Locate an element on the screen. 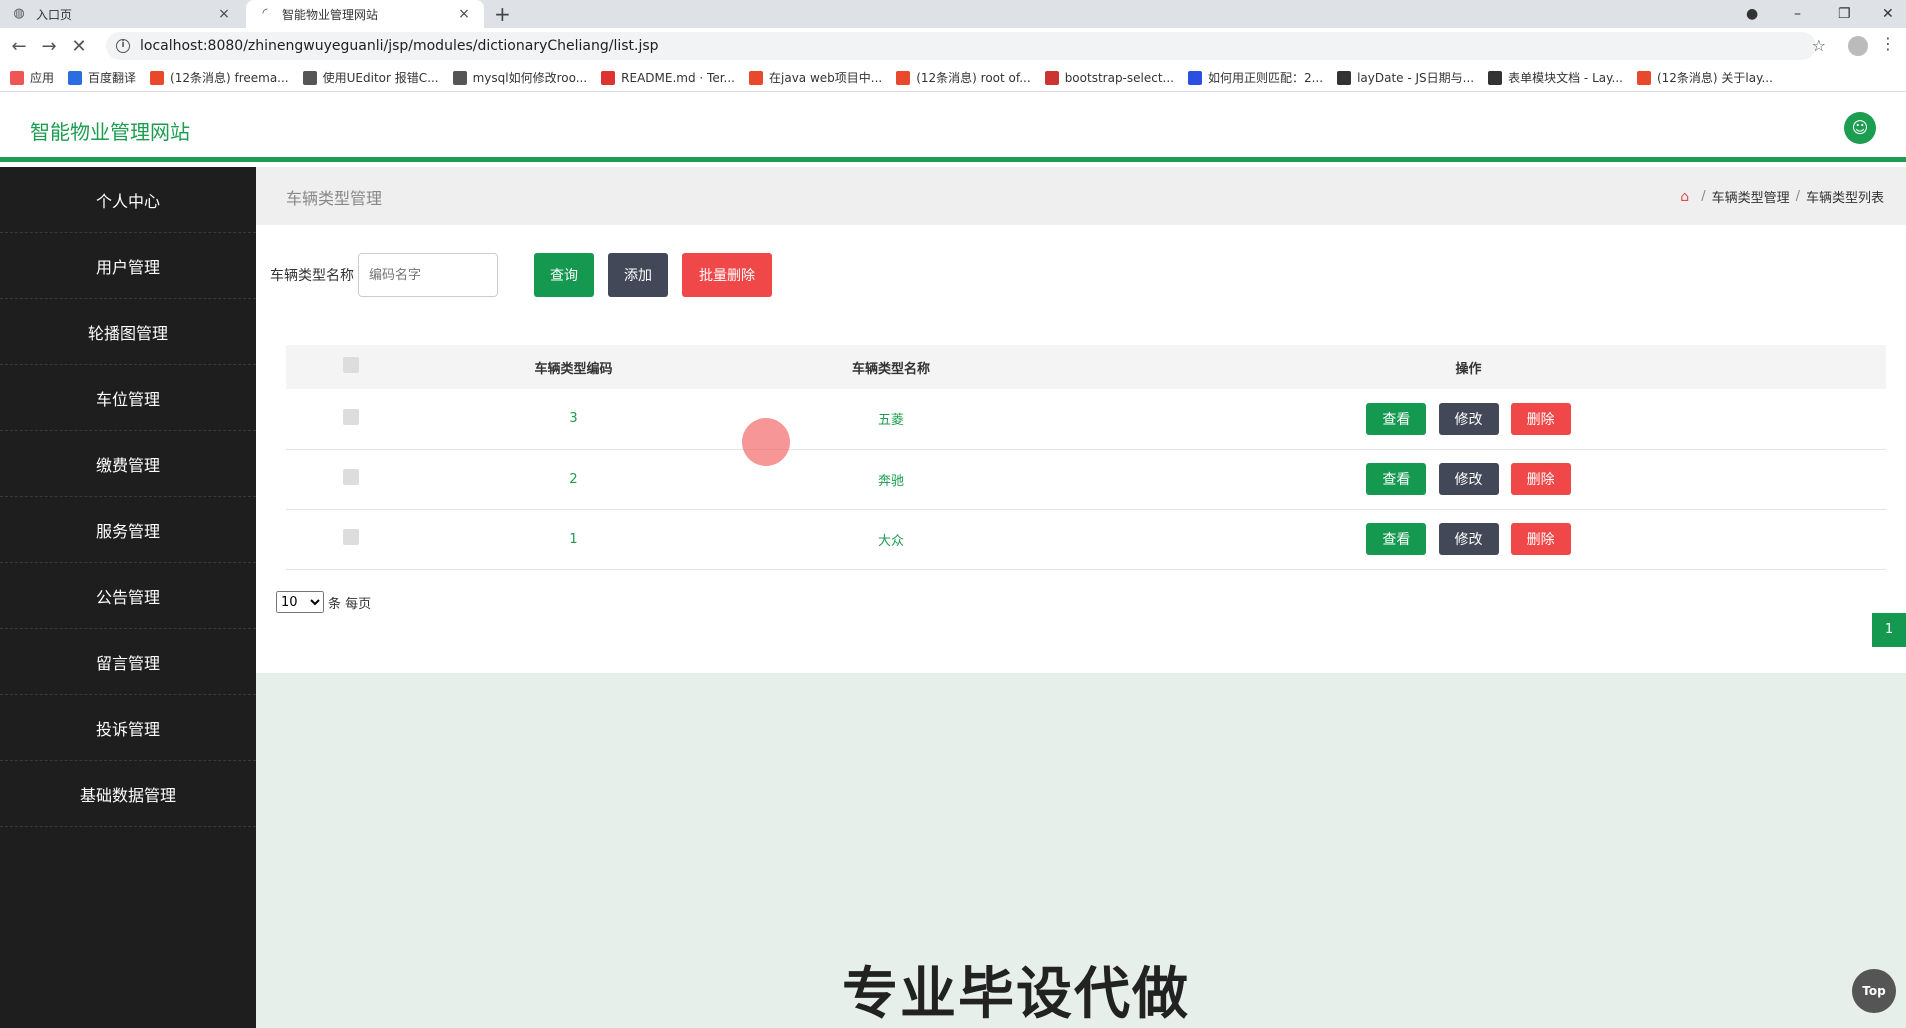  sidebar-item-carousel: 轮播图管理 is located at coordinates (128, 332).